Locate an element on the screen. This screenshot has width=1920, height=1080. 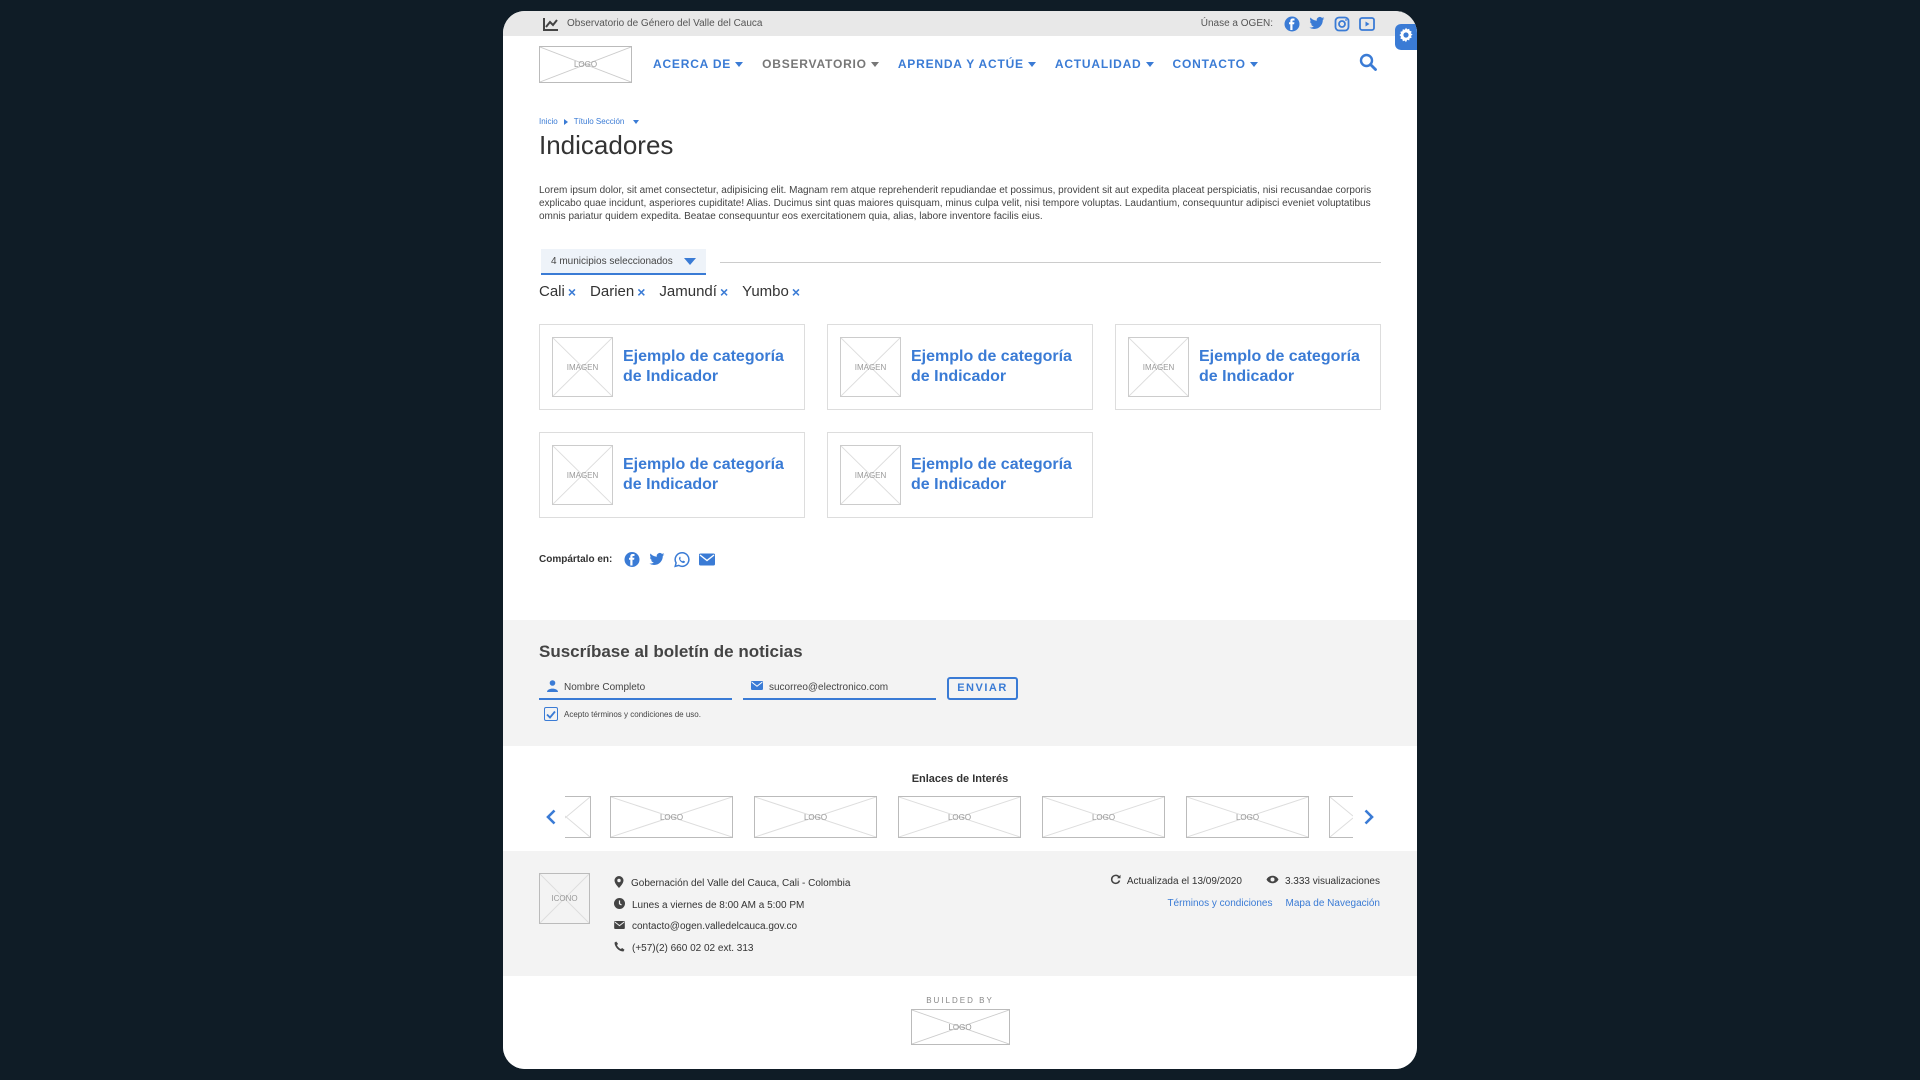
share-bar: Compártalo en: is located at coordinates (960, 559).